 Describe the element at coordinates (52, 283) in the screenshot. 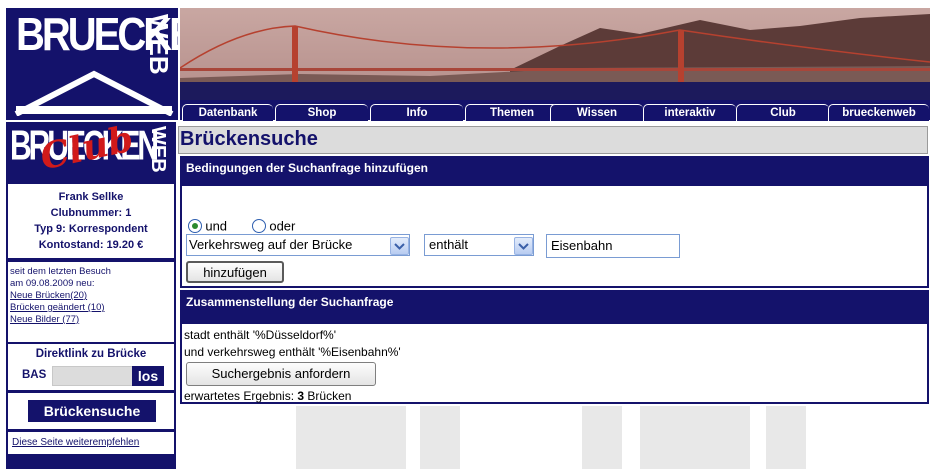

I see `visit-text-2: am 09.08.2009 neu:` at that location.